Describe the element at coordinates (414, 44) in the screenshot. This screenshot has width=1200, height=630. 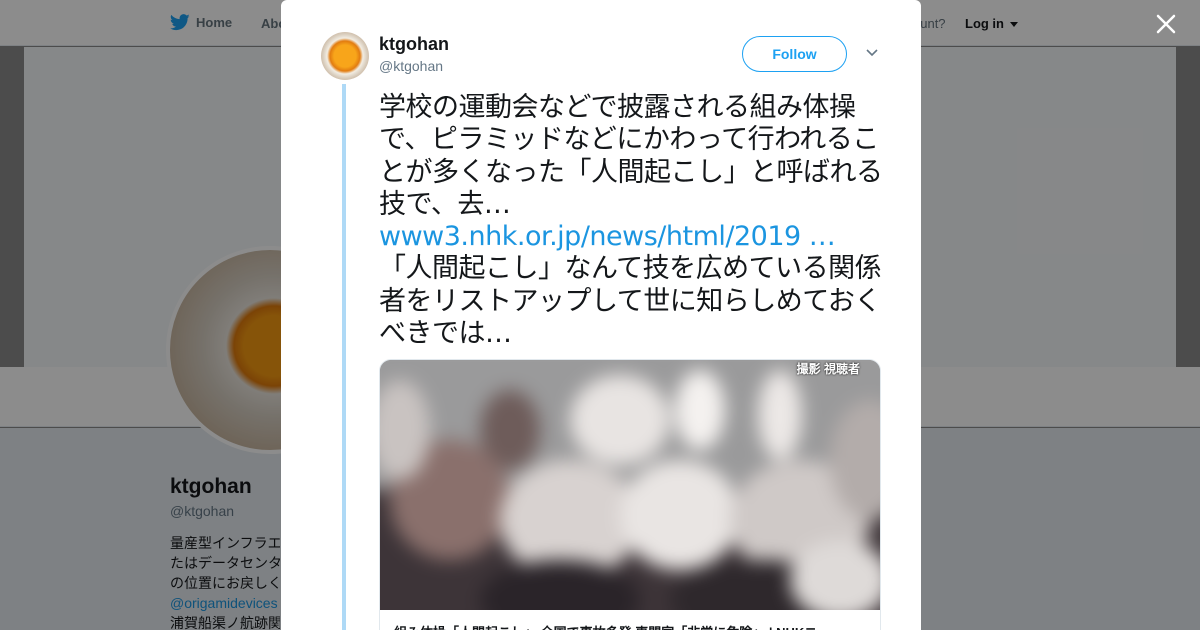
I see `author-name: ktgohan` at that location.